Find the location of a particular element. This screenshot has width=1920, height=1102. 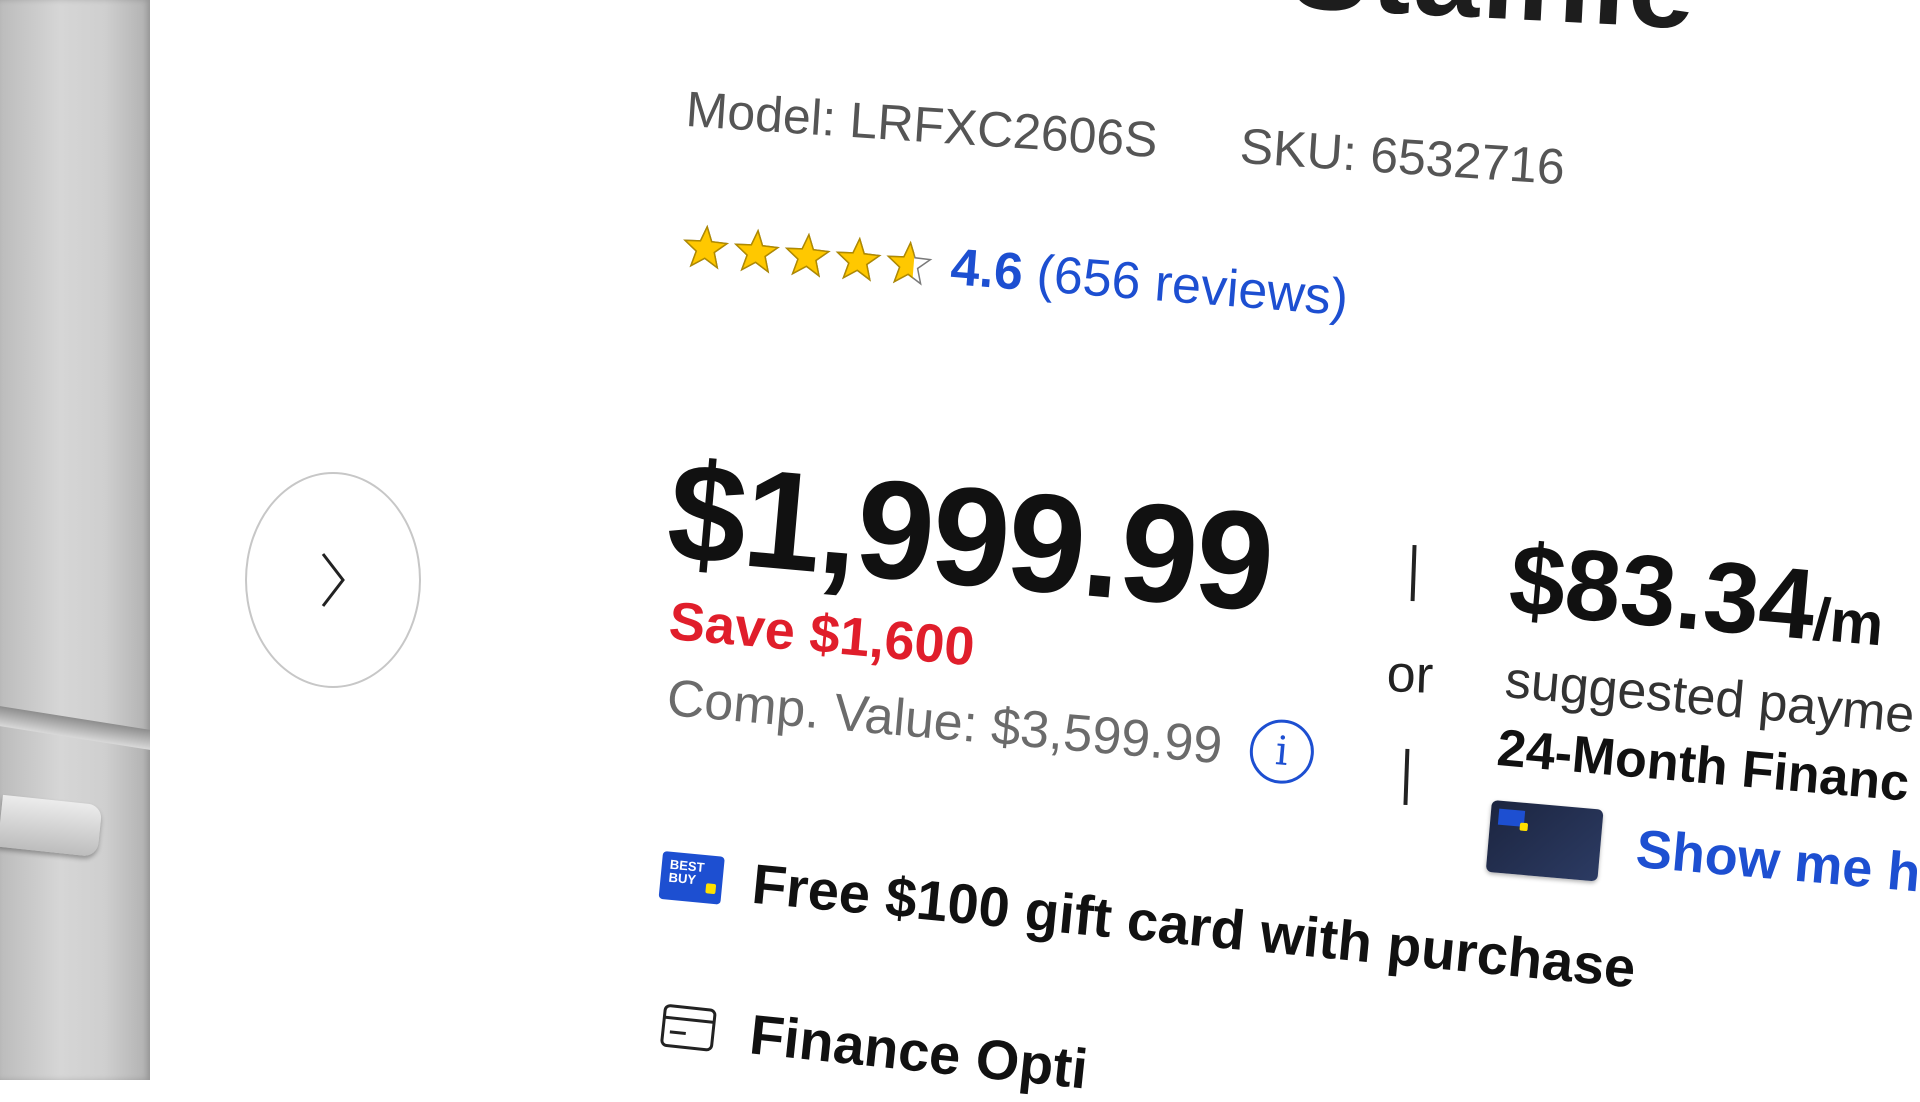

rating-value: 4.6 is located at coordinates (987, 270).